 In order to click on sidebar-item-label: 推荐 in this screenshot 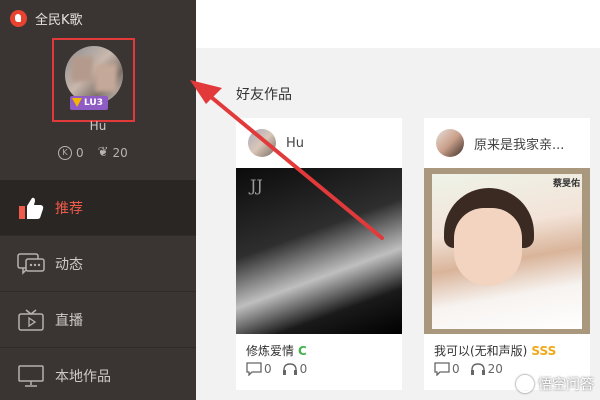, I will do `click(69, 208)`.